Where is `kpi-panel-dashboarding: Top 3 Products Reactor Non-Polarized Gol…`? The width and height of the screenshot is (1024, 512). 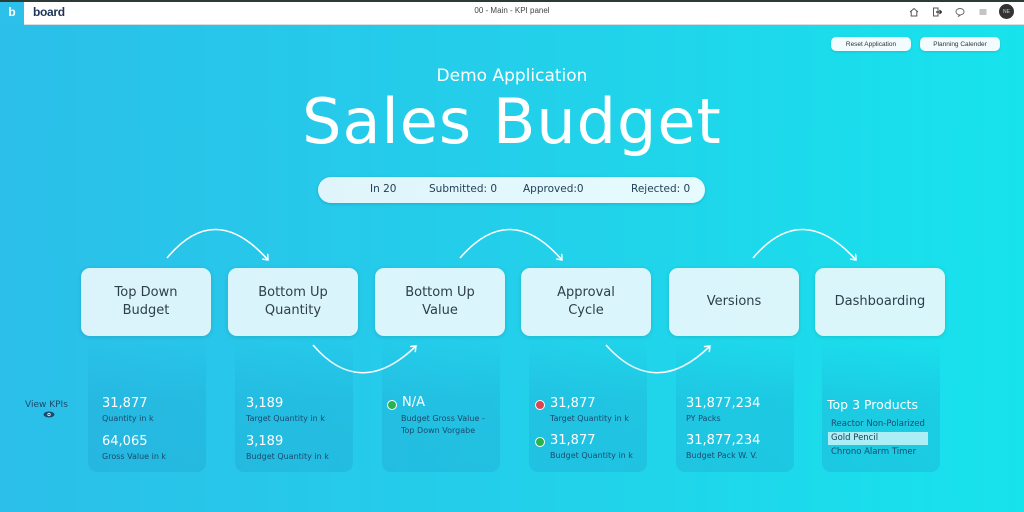
kpi-panel-dashboarding: Top 3 Products Reactor Non-Polarized Gol… is located at coordinates (881, 406).